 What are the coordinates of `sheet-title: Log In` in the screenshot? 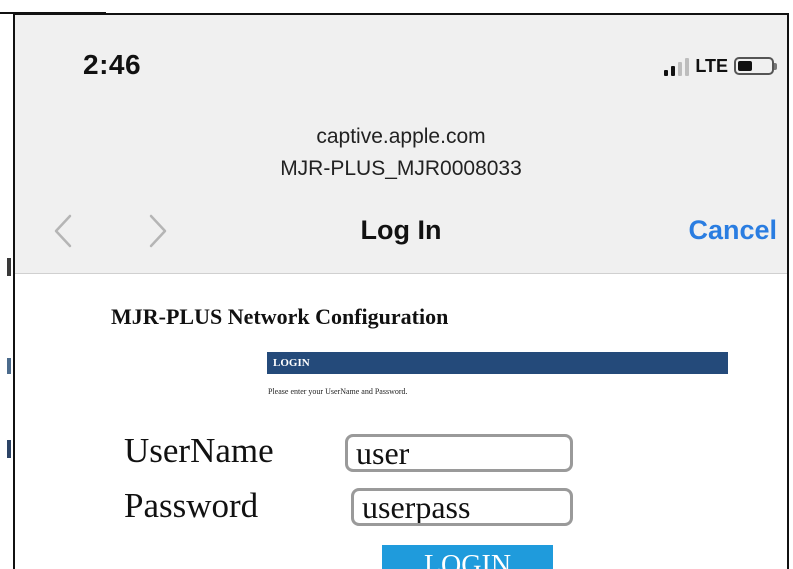 It's located at (401, 230).